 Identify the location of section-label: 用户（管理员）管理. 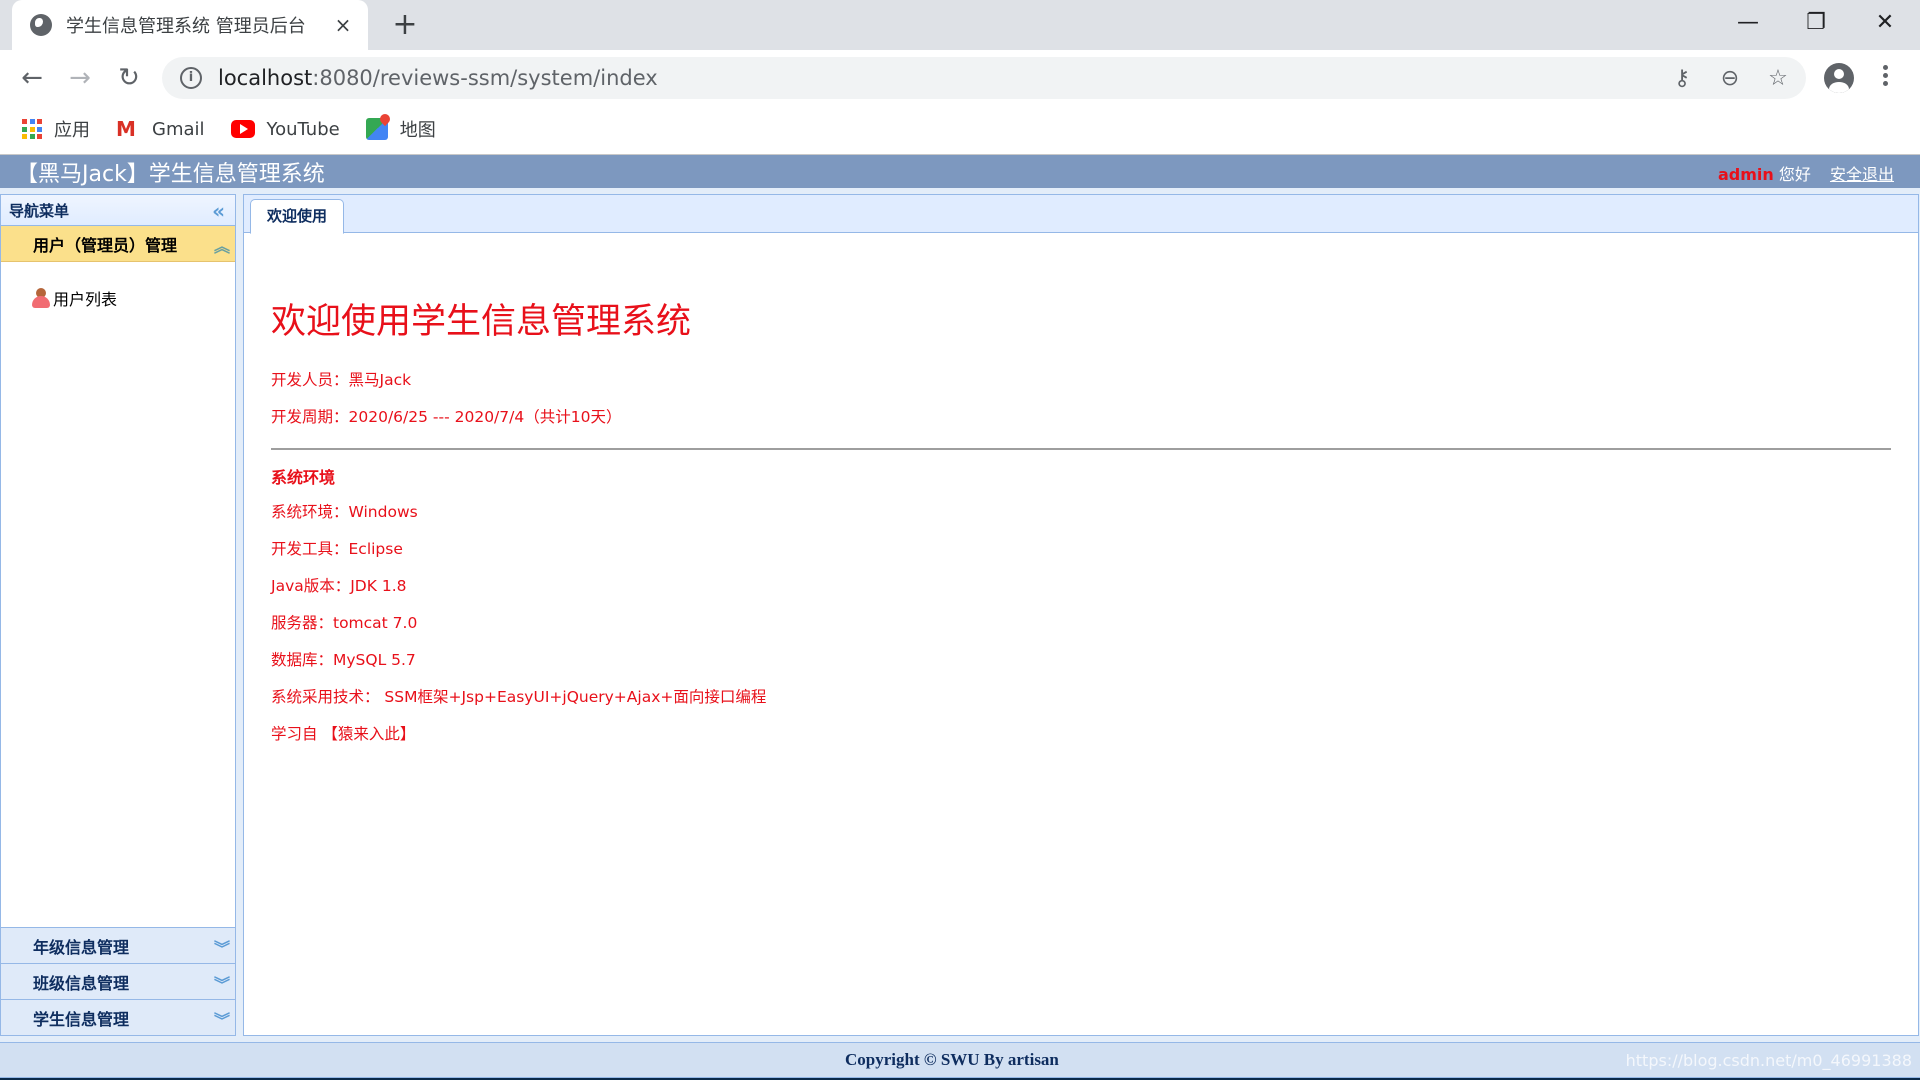
(105, 245).